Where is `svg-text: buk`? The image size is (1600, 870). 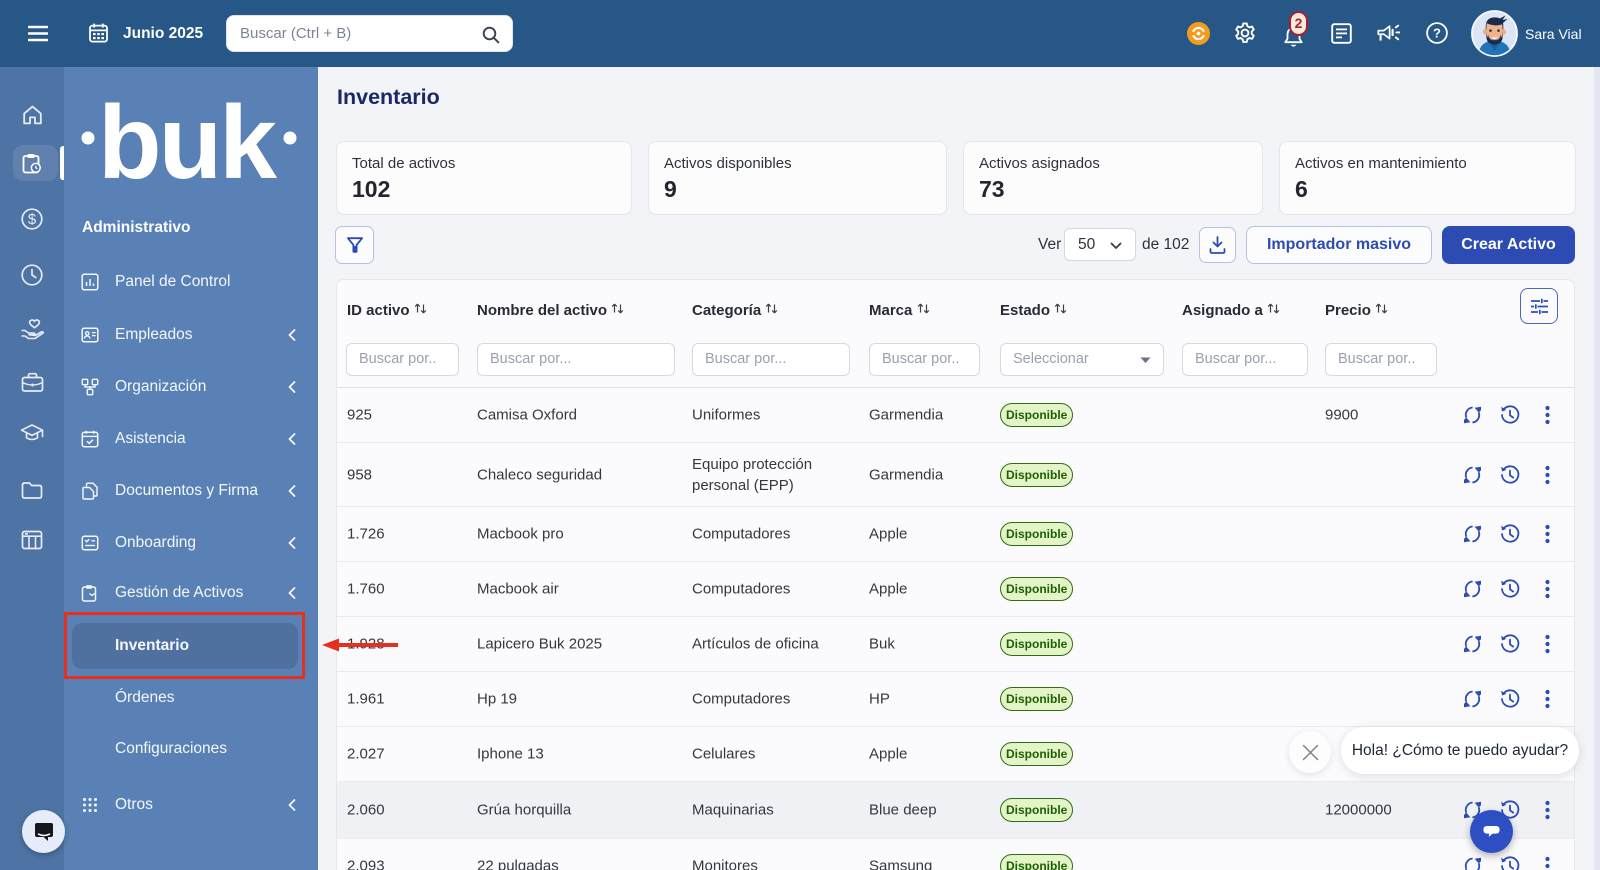 svg-text: buk is located at coordinates (187, 144).